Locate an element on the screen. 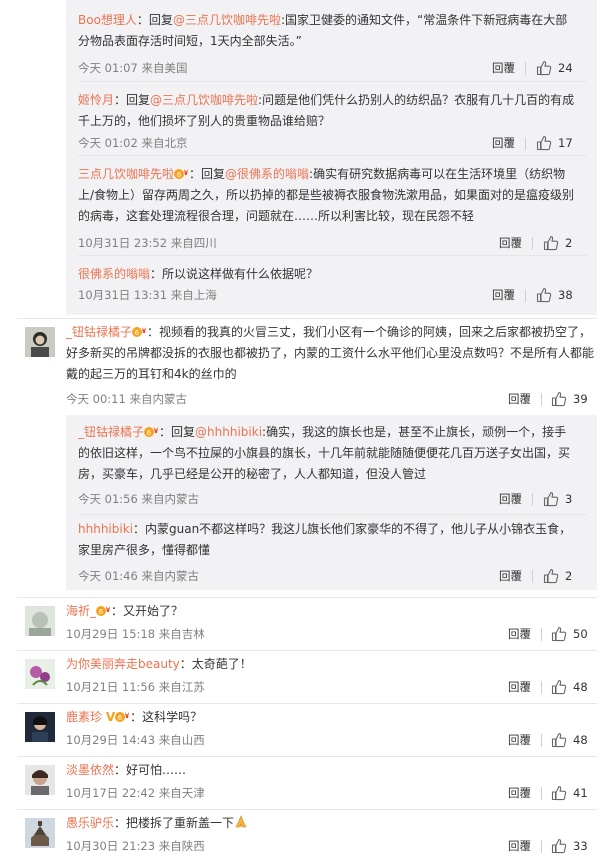 The image size is (613, 860). reply-time: 今天 01:07 来自美国 is located at coordinates (133, 68).